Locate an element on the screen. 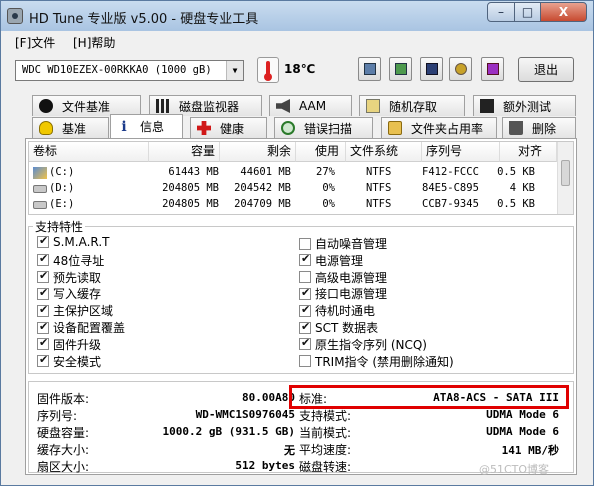  column-header: 序列号 is located at coordinates (461, 152).